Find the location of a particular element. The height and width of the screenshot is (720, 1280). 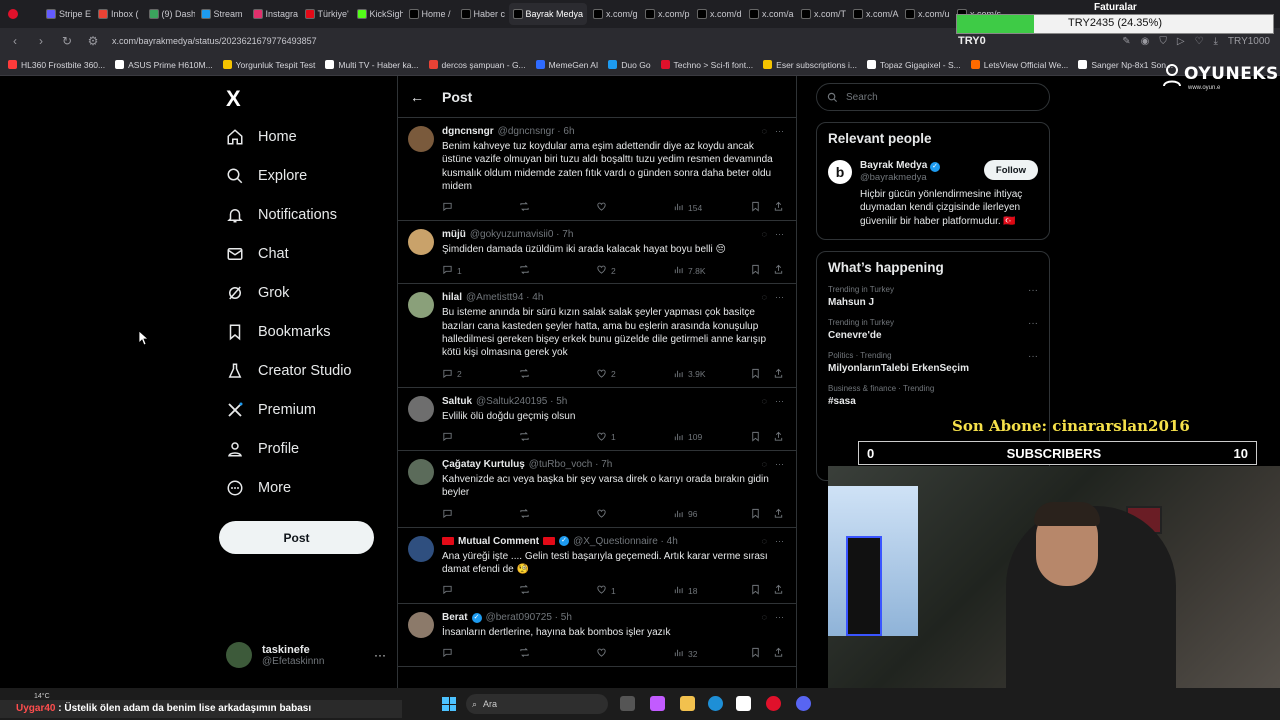

browser-tab: Bayrak Medya is located at coordinates (548, 14).